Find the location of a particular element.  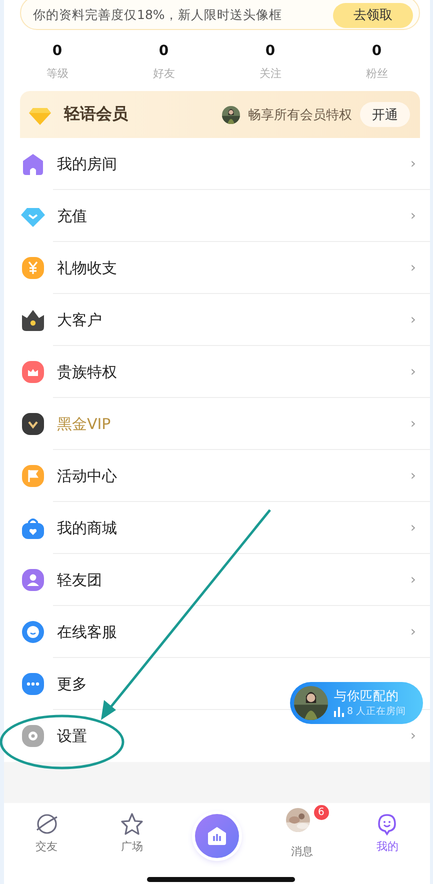

unread-badge: 6 is located at coordinates (321, 812).